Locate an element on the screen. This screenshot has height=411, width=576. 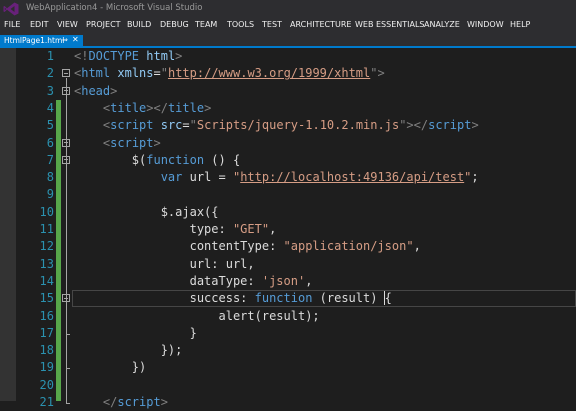
code-text: </script> is located at coordinates (135, 402).